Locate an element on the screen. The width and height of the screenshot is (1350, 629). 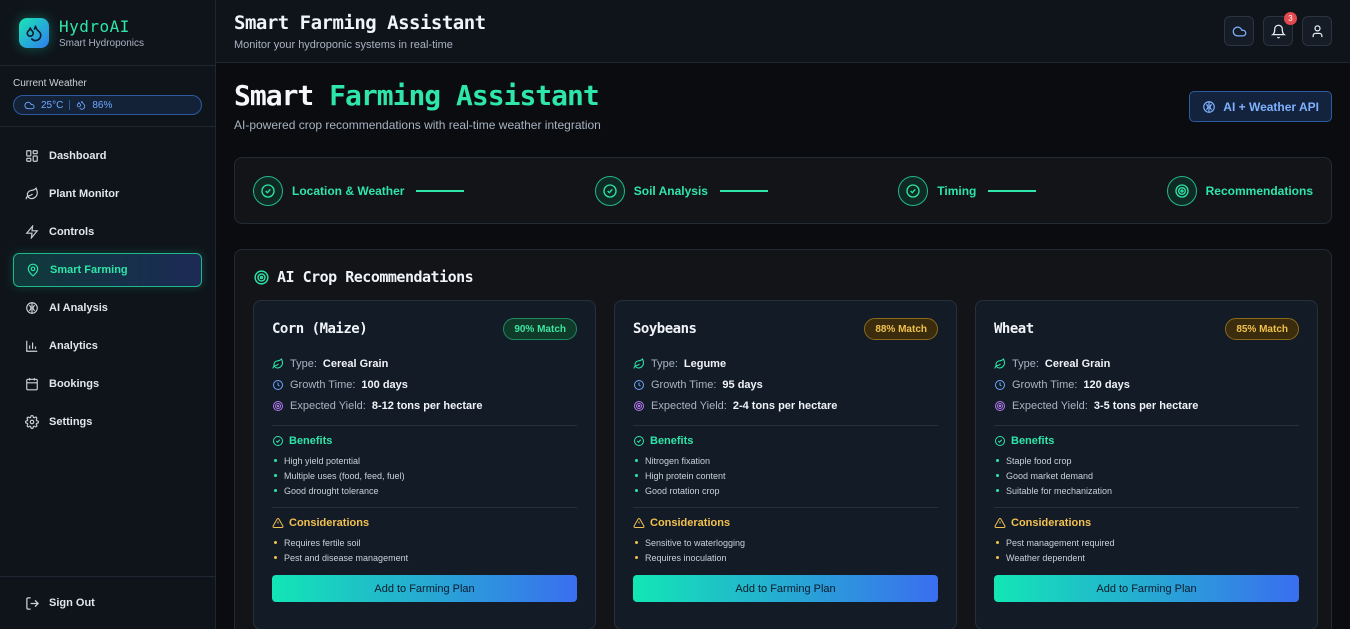
user-profile-button is located at coordinates (1317, 31).